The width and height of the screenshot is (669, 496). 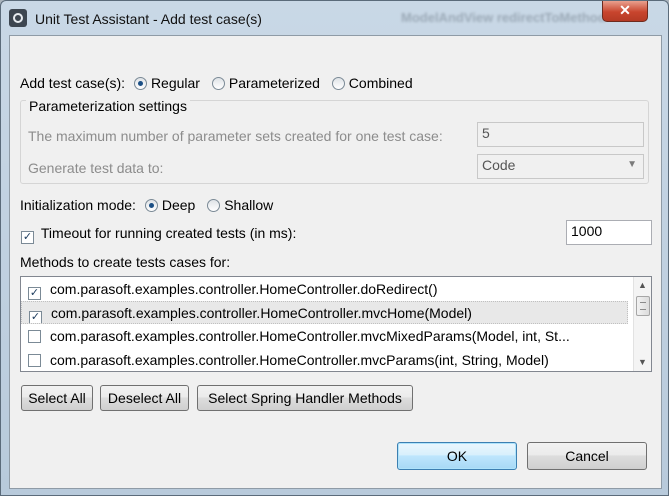 I want to click on generate-data-label: Generate test data to:, so click(x=96, y=168).